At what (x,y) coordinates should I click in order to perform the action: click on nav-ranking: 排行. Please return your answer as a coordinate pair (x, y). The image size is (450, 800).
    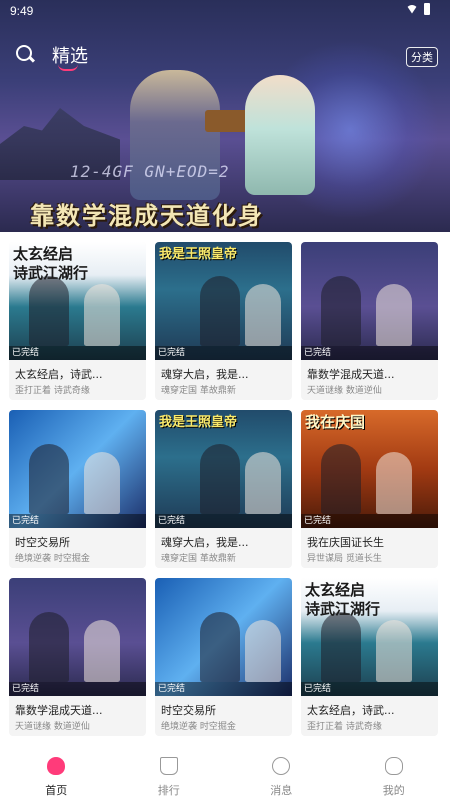
    Looking at the image, I should click on (169, 775).